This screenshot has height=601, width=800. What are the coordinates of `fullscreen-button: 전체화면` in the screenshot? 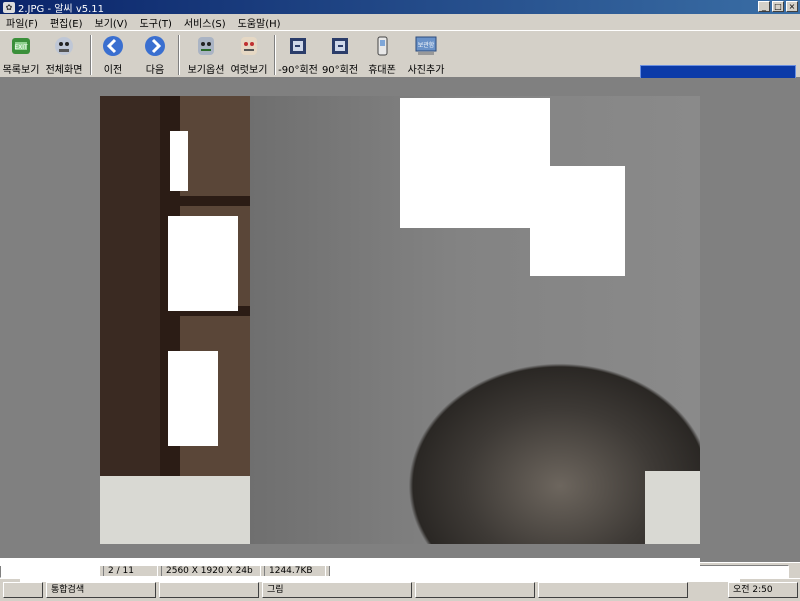 It's located at (64, 55).